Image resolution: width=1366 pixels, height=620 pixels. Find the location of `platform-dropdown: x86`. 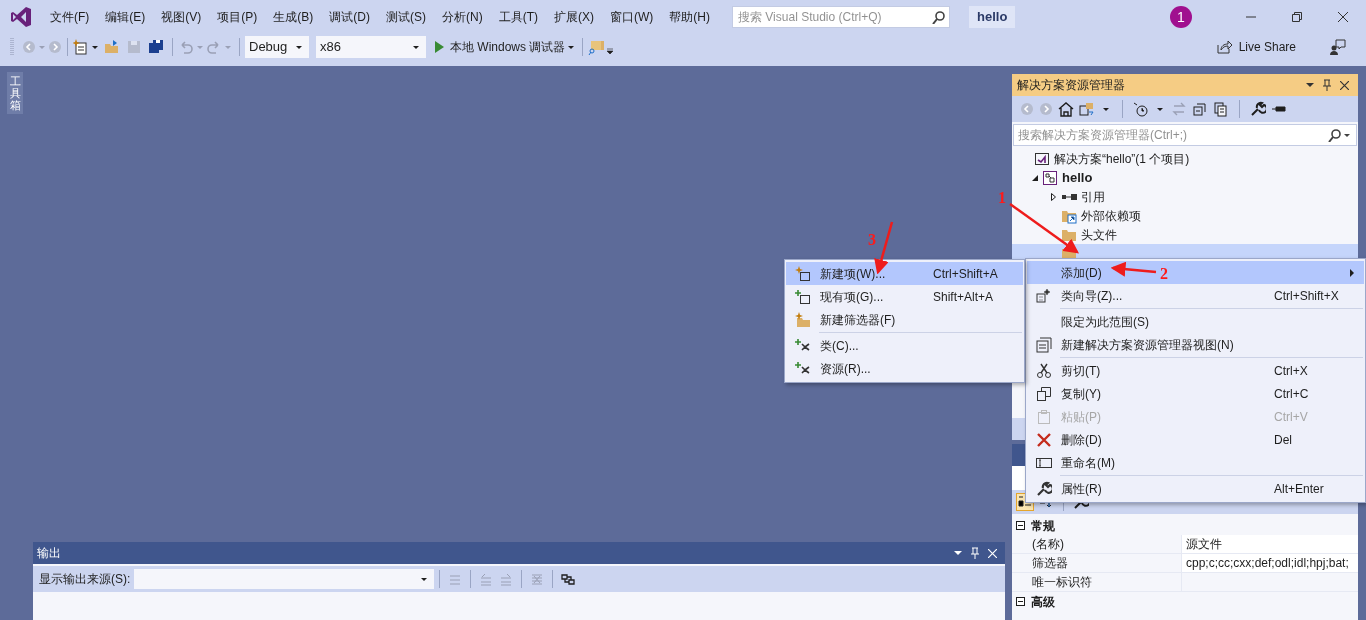

platform-dropdown: x86 is located at coordinates (371, 47).